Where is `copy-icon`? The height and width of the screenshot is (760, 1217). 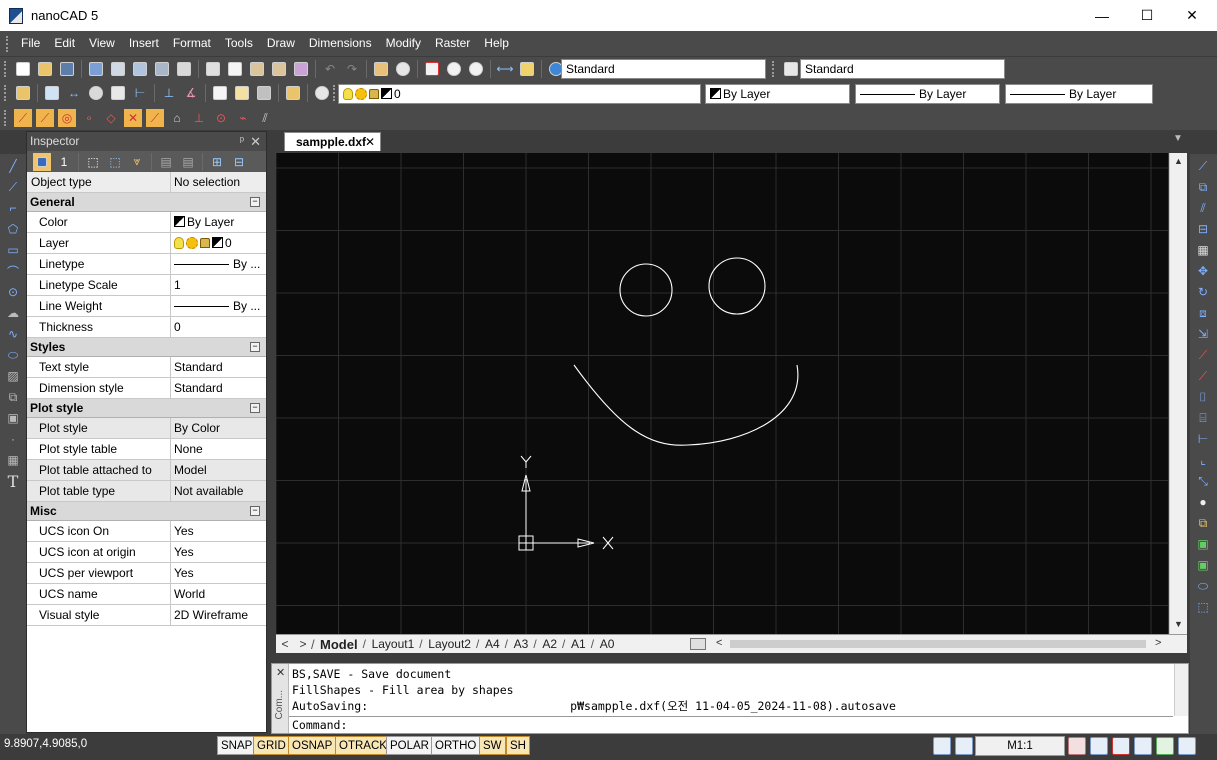
copy-icon is located at coordinates (235, 69).